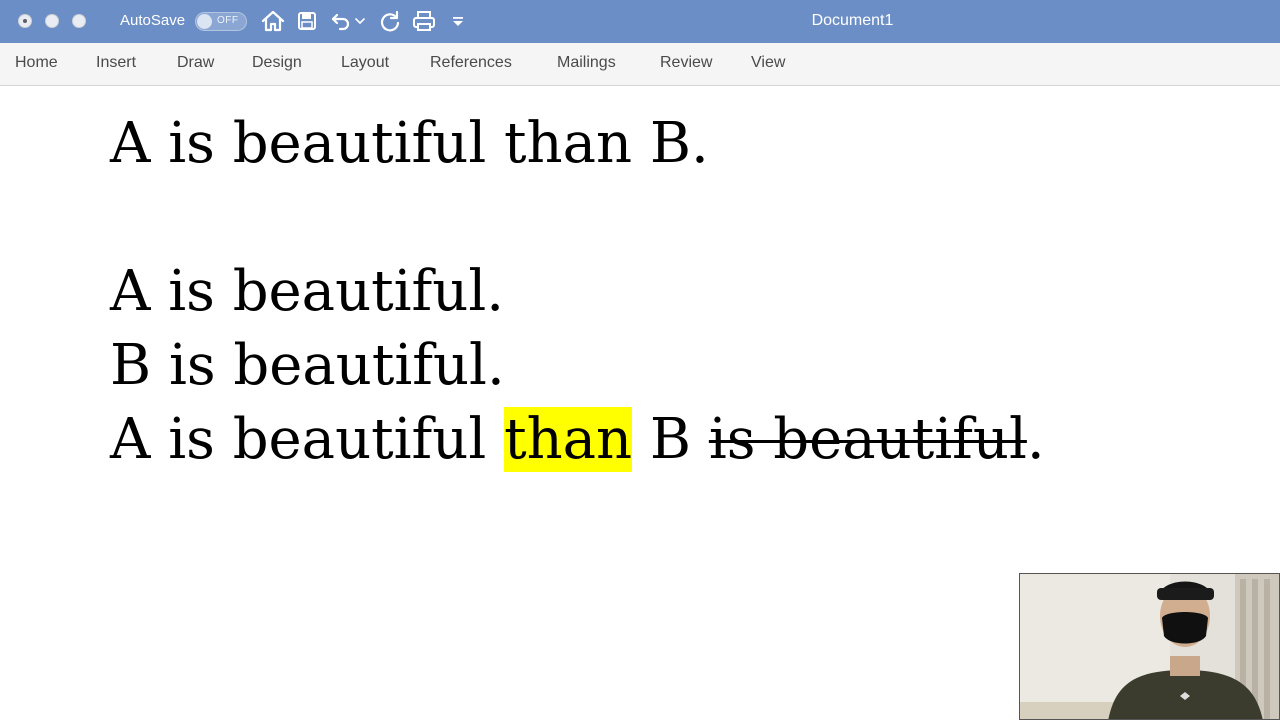  Describe the element at coordinates (365, 63) in the screenshot. I see `tab-layout: Layout` at that location.